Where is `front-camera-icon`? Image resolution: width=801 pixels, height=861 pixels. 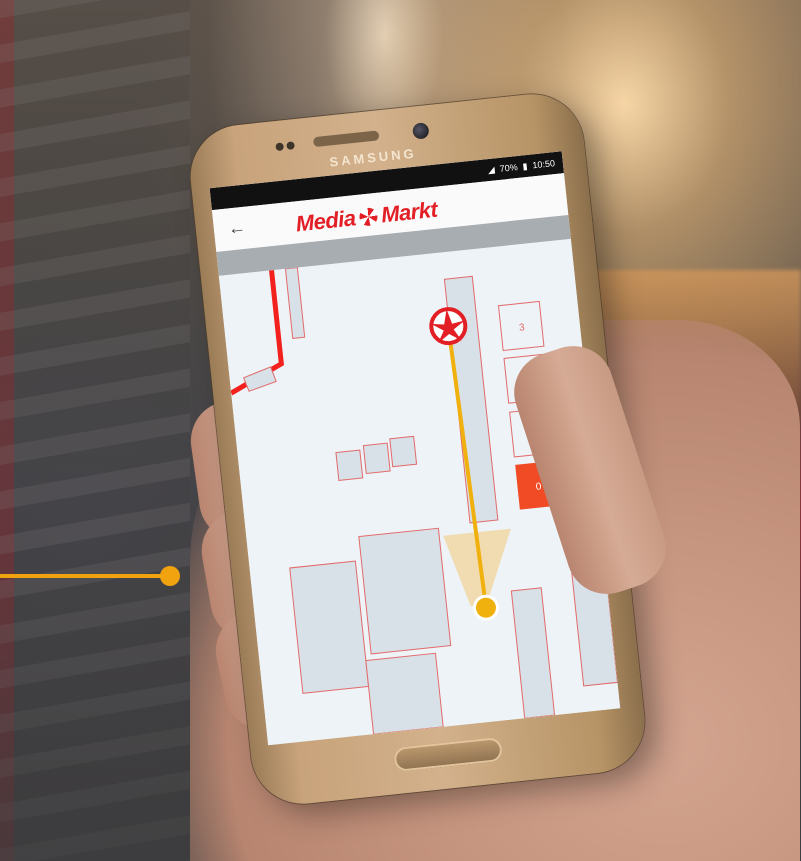 front-camera-icon is located at coordinates (420, 131).